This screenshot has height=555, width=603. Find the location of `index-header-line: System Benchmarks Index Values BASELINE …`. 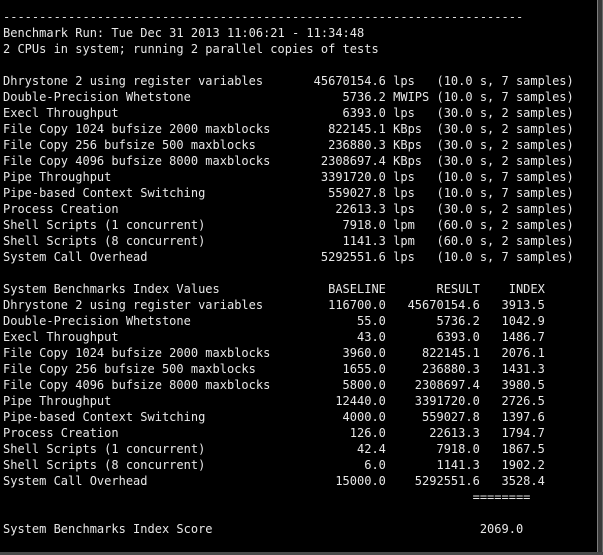

index-header-line: System Benchmarks Index Values BASELINE … is located at coordinates (274, 289).